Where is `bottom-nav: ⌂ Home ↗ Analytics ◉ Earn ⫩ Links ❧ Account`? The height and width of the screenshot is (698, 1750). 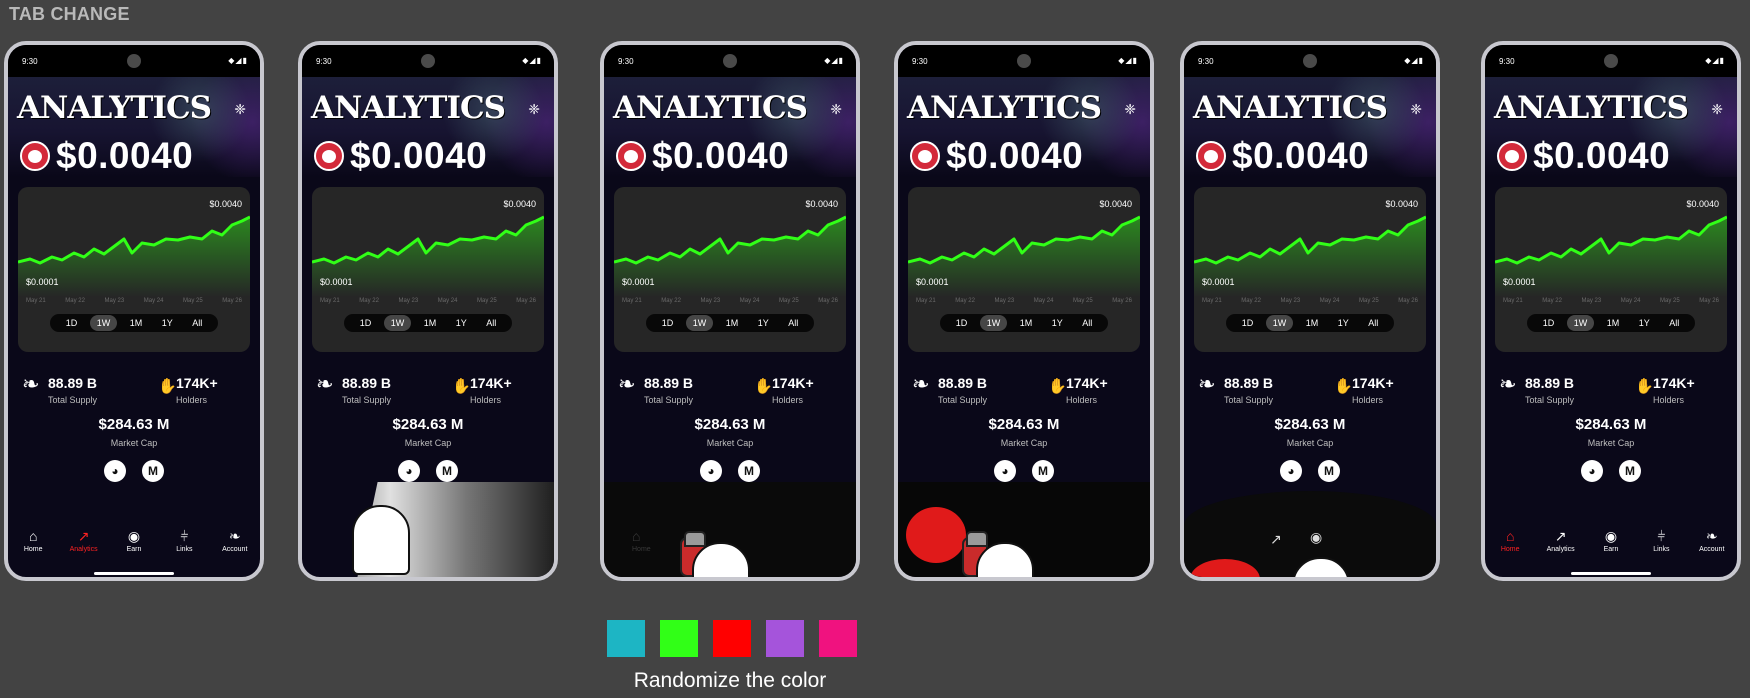 bottom-nav: ⌂ Home ↗ Analytics ◉ Earn ⫩ Links ❧ Account is located at coordinates (1611, 548).